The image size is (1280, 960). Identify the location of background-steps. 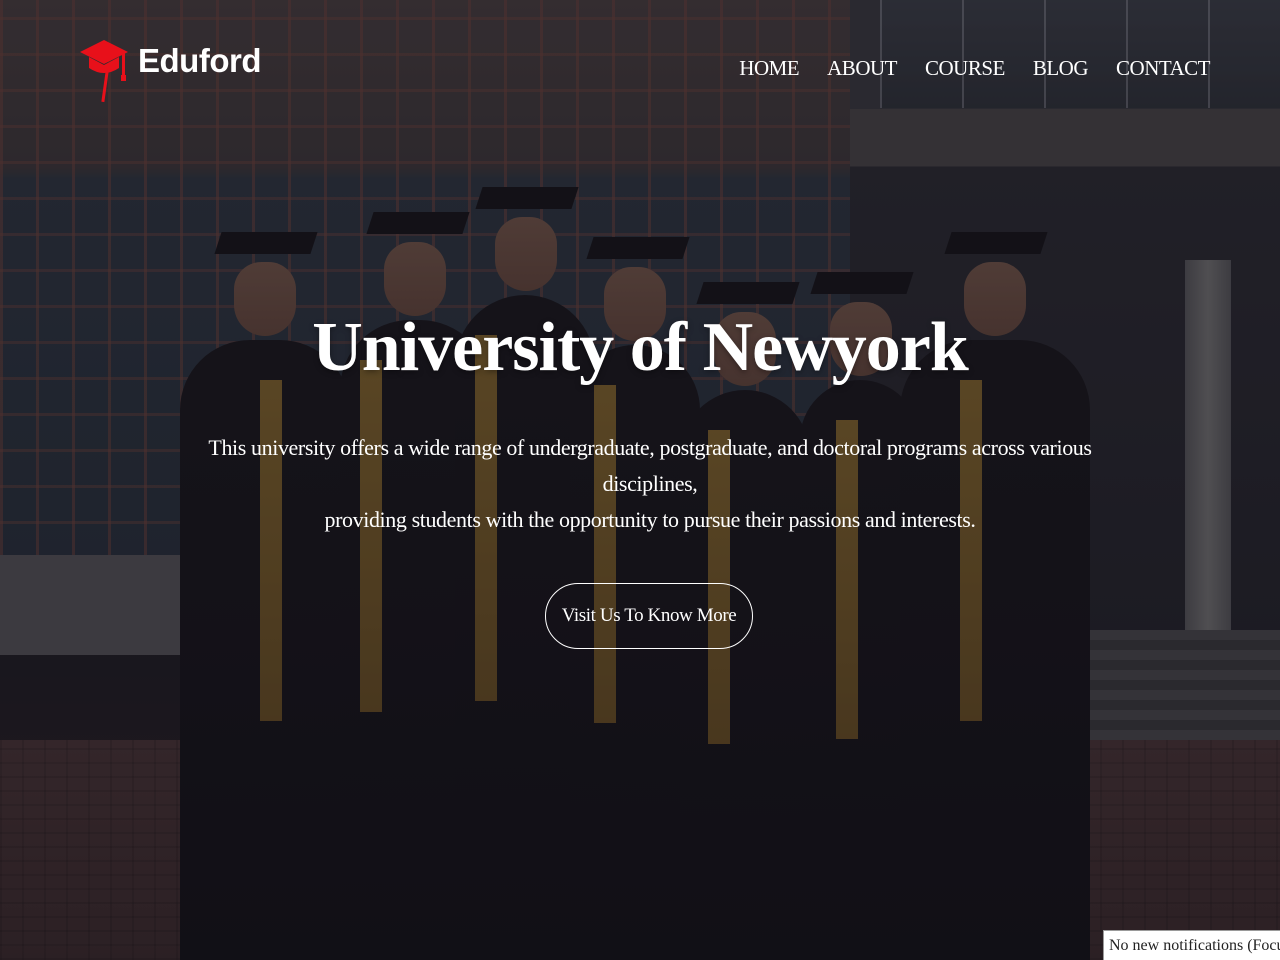
(1155, 685).